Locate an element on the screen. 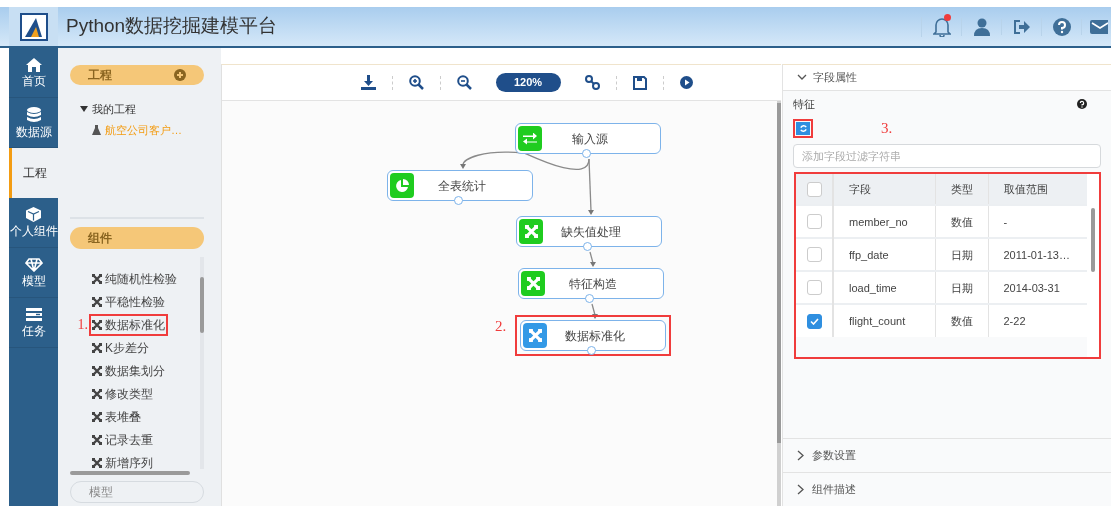 The image size is (1111, 508). nav-item: 工程 is located at coordinates (33, 173).